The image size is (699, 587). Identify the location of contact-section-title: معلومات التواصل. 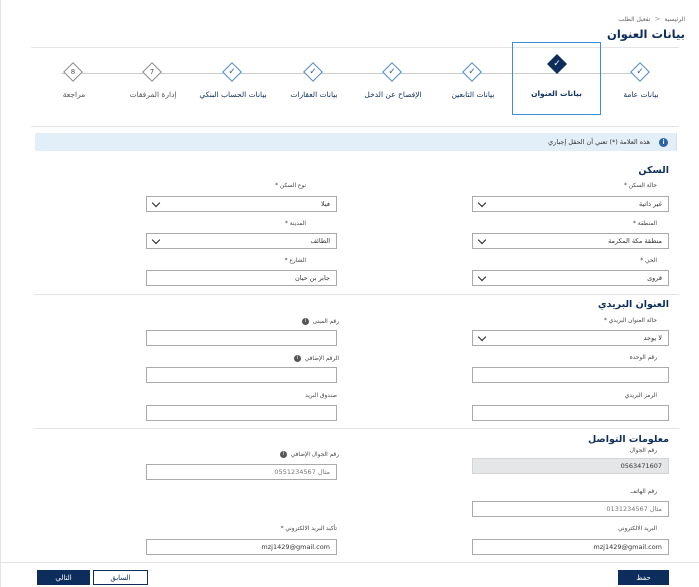
(628, 439).